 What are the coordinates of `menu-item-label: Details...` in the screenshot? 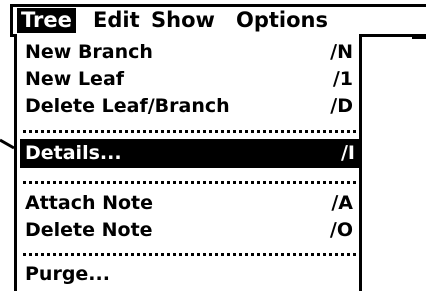 It's located at (73, 153).